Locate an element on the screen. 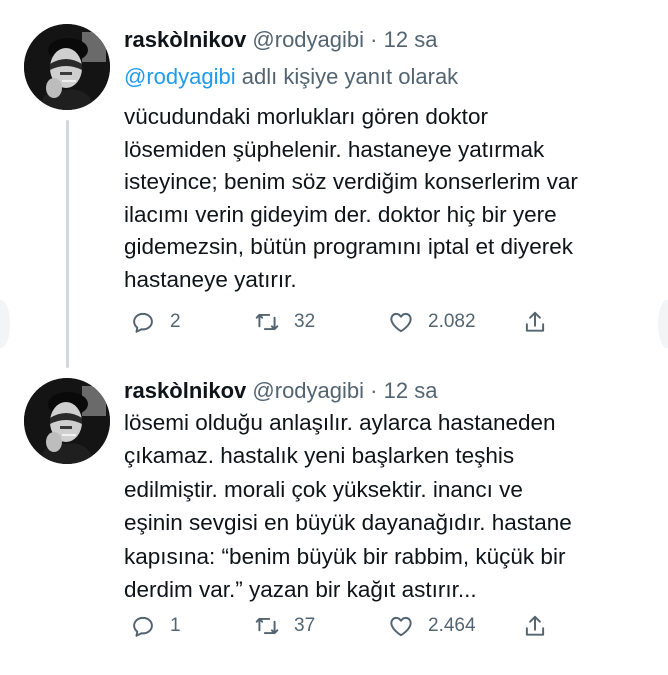  like-button: 2.464 is located at coordinates (432, 626).